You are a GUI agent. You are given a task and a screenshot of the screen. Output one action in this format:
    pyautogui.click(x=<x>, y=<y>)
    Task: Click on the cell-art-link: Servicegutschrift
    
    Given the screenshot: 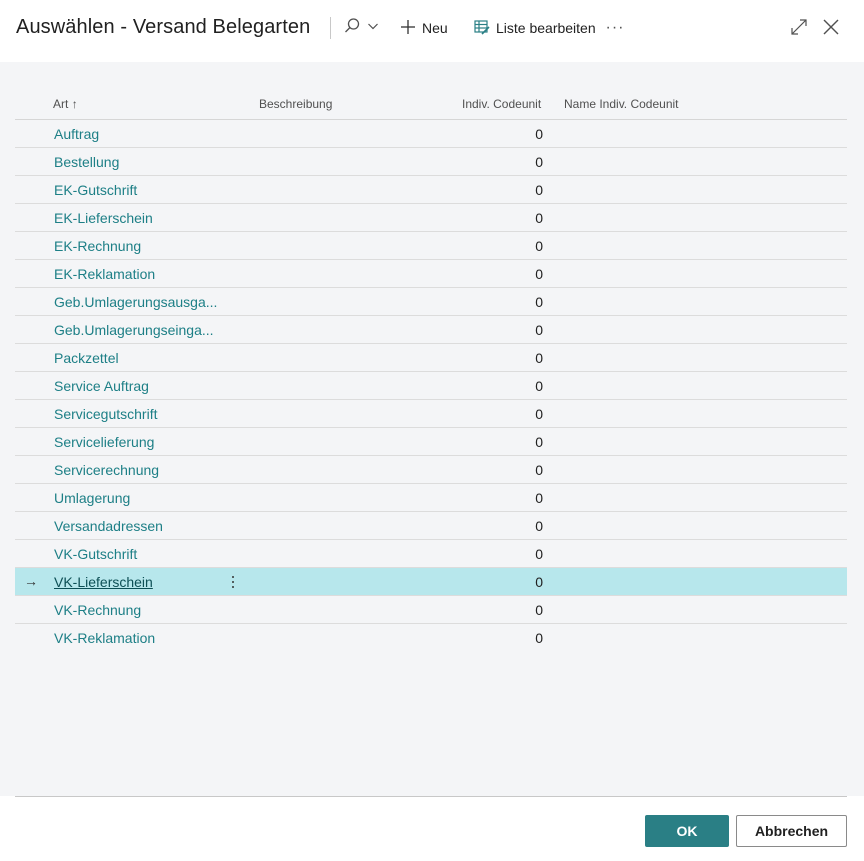 What is the action you would take?
    pyautogui.click(x=105, y=414)
    